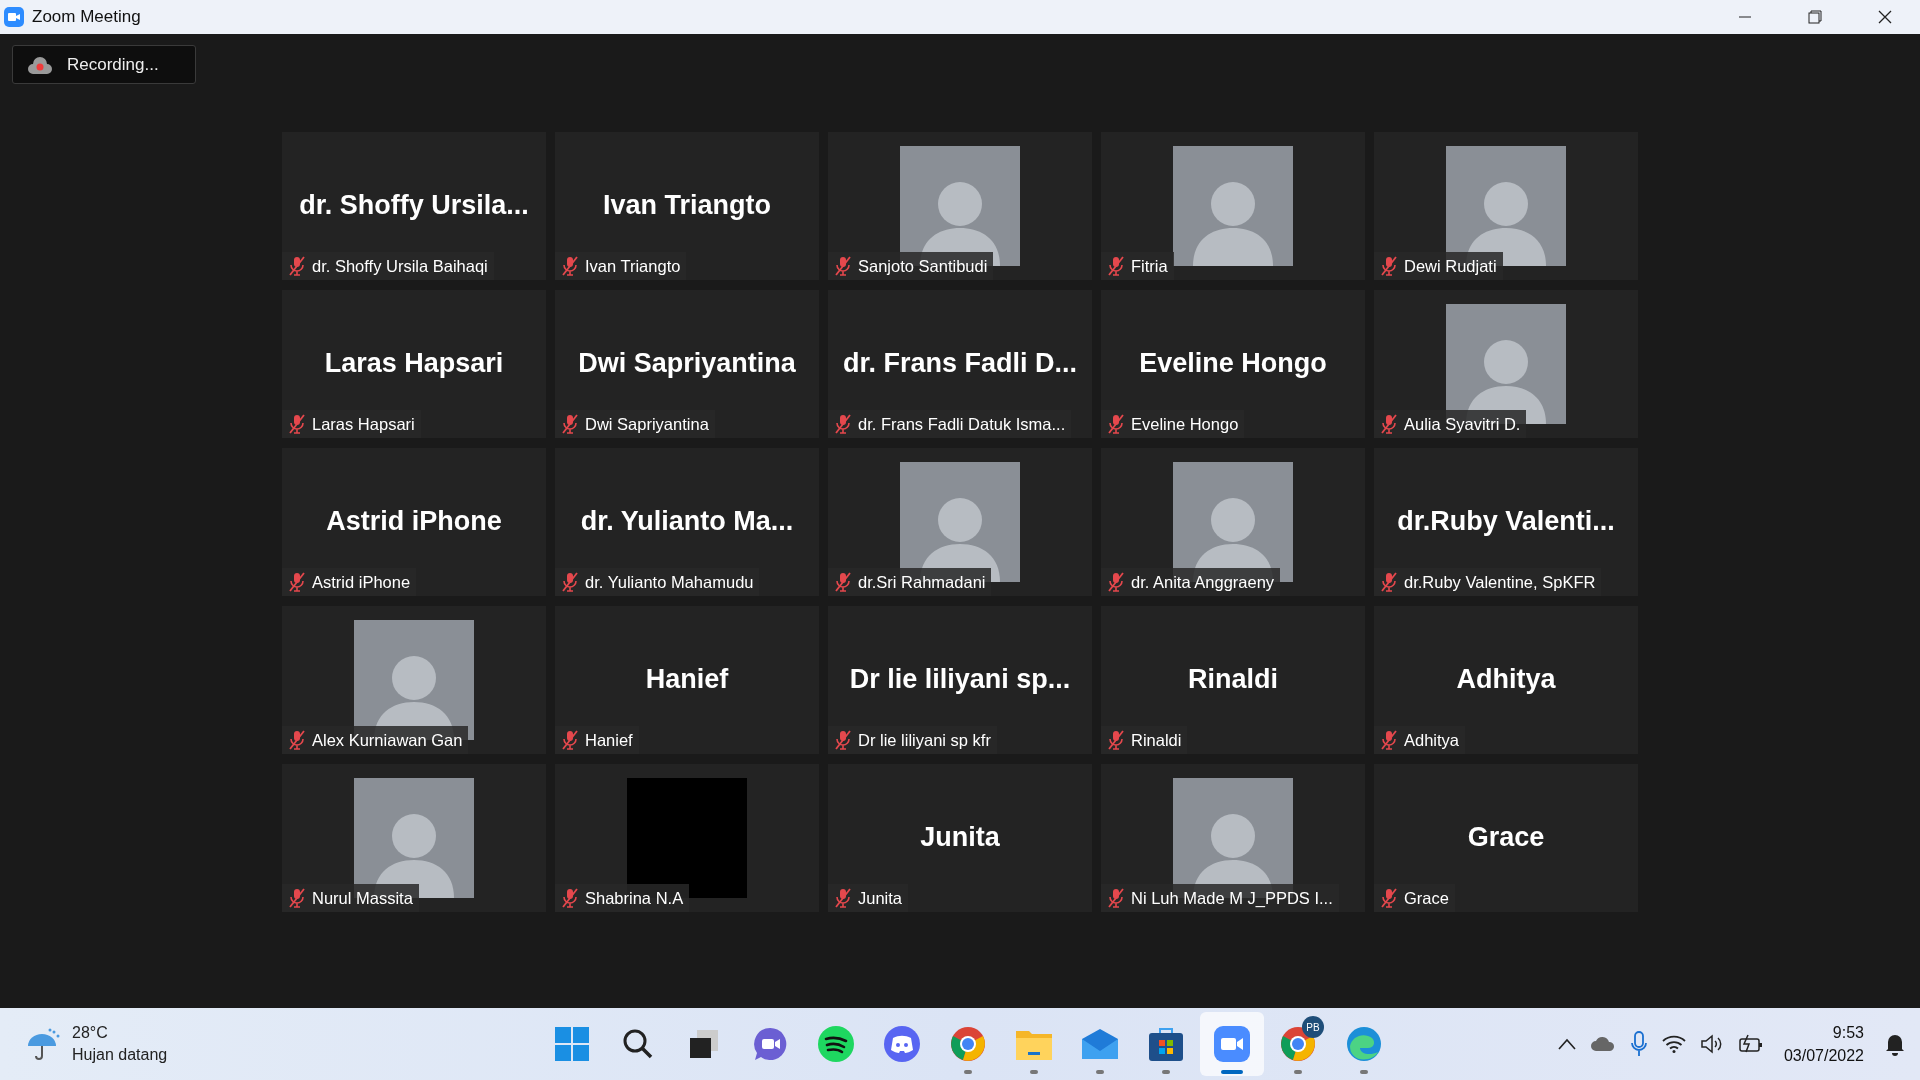 Image resolution: width=1920 pixels, height=1080 pixels. What do you see at coordinates (687, 838) in the screenshot?
I see `participant-tile: Shabrina N.A` at bounding box center [687, 838].